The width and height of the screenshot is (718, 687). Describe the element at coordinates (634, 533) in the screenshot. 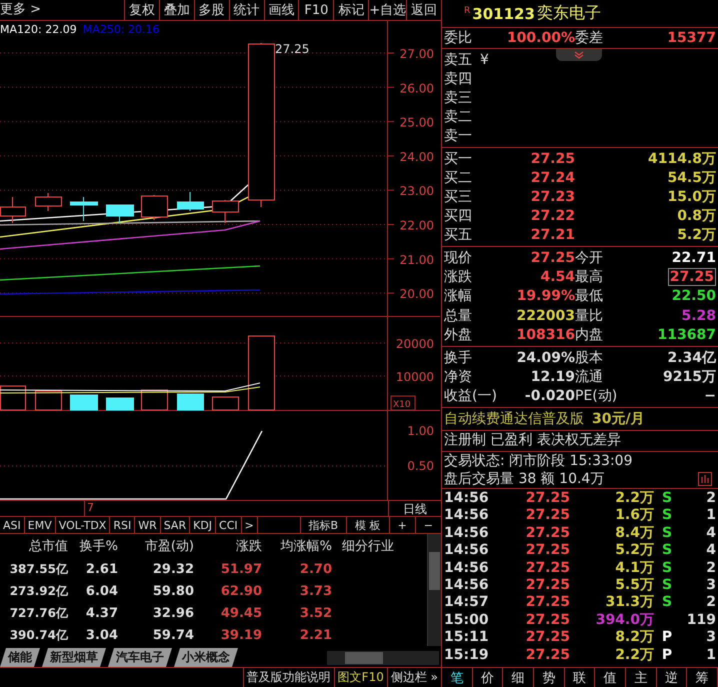

I see `trade-volume: 8.4万` at that location.